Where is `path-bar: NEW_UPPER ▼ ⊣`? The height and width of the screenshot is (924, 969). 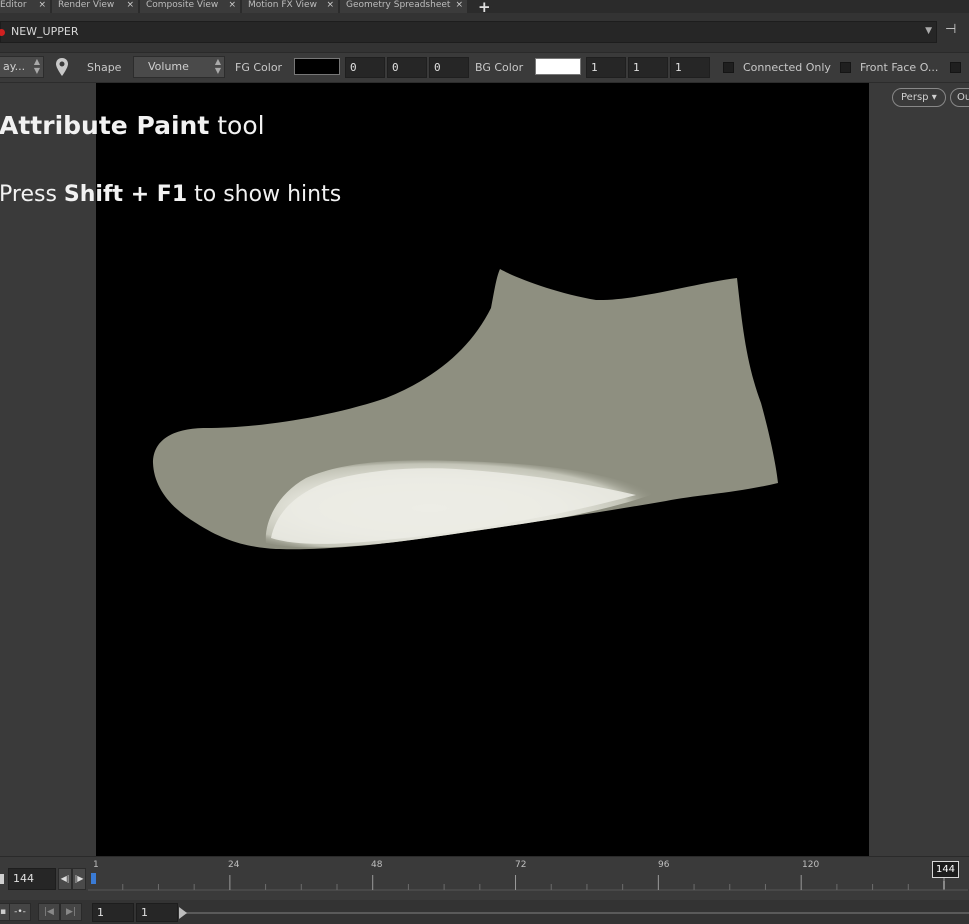
path-bar: NEW_UPPER ▼ ⊣ is located at coordinates (484, 33).